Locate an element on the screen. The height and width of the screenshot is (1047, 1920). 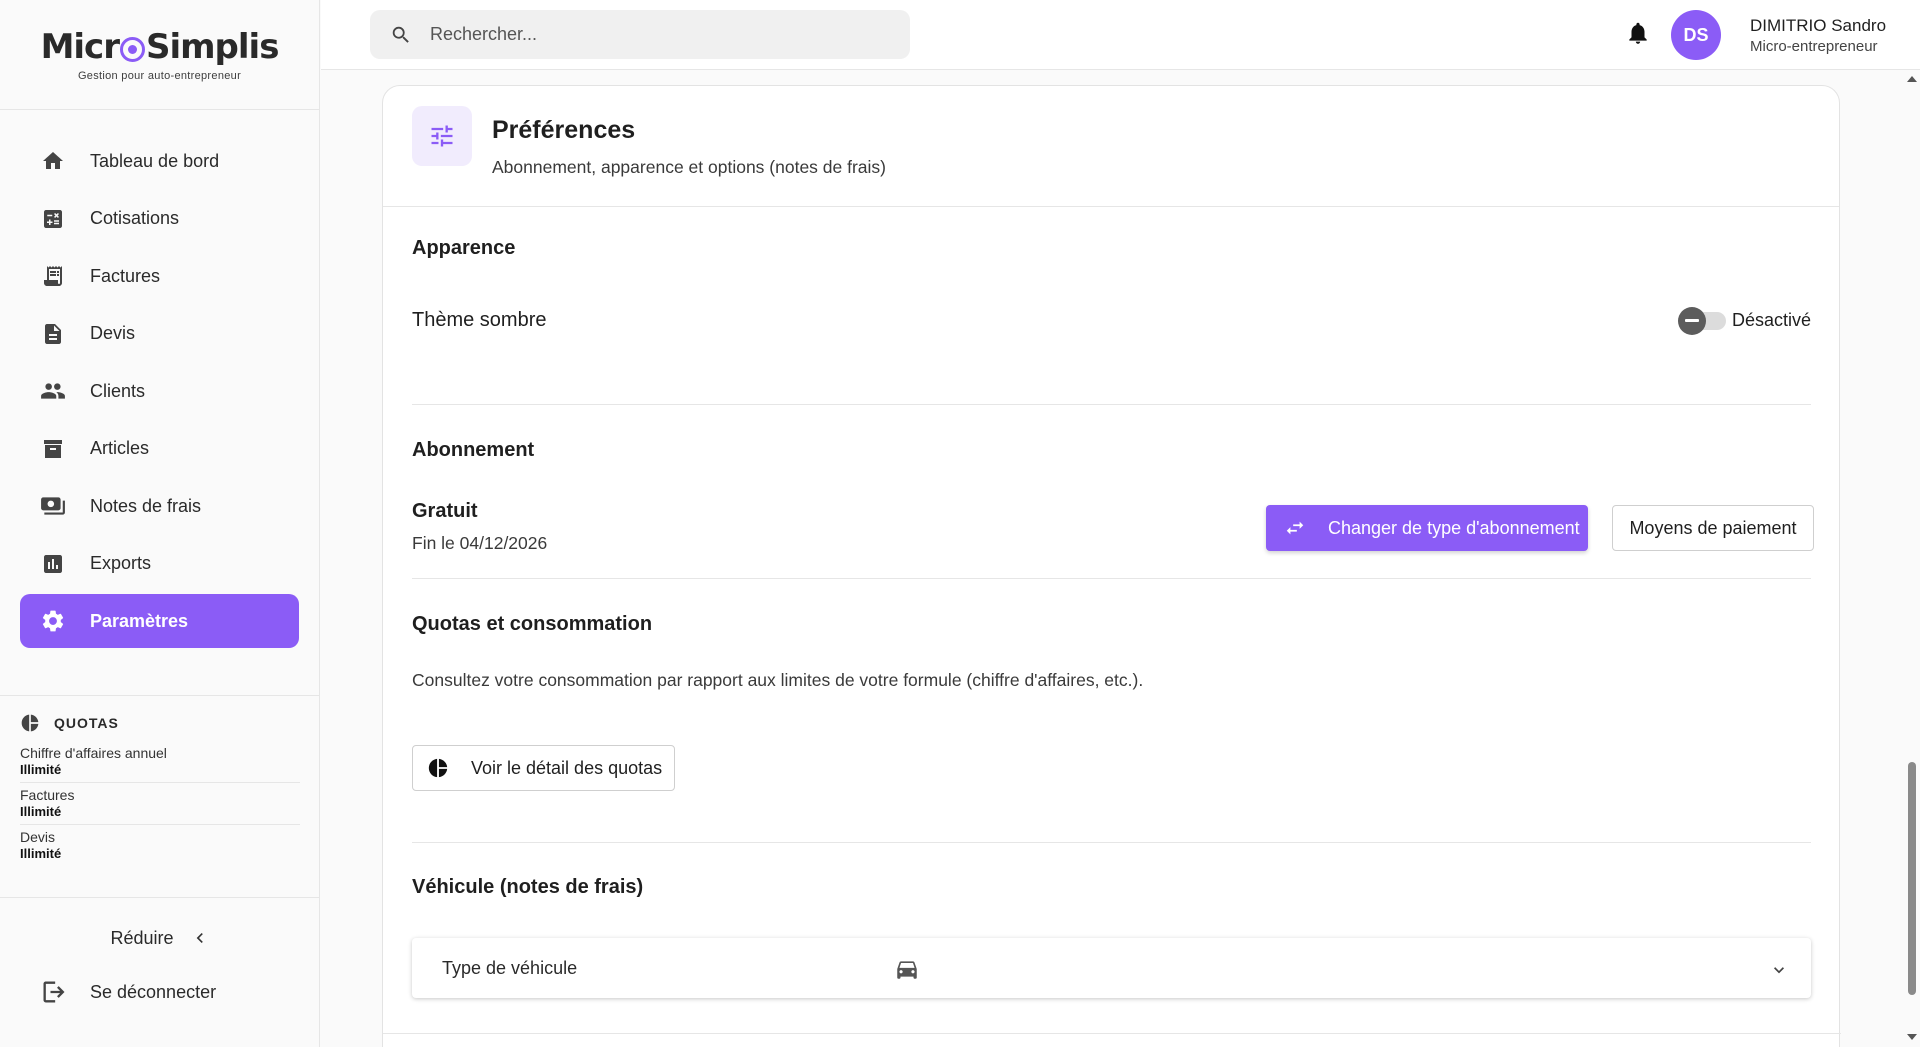
reduce-label: Réduire is located at coordinates (142, 937).